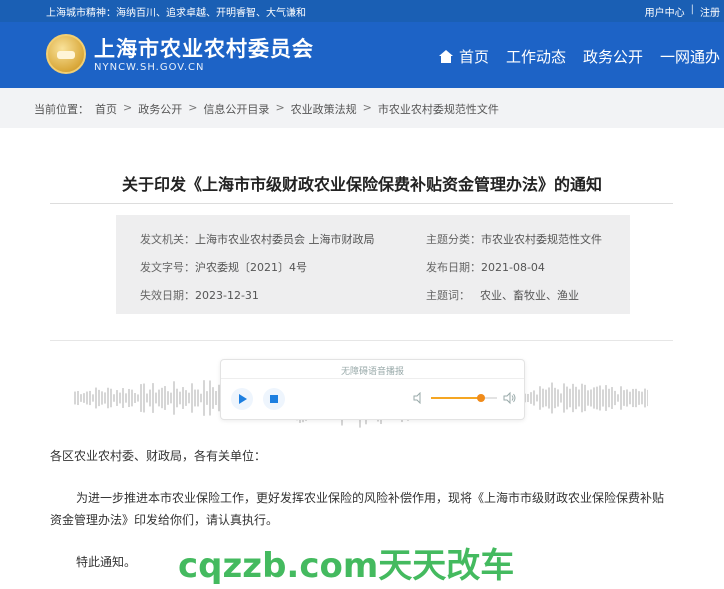  I want to click on meta-category: 主题分类：市农业农村委规范性文件, so click(514, 239).